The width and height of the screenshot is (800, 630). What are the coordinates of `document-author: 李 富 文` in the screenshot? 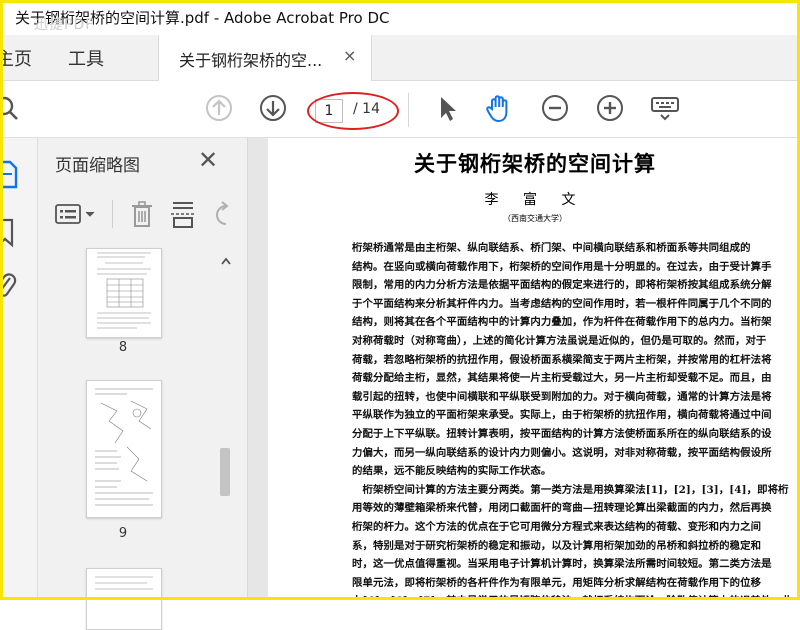 It's located at (535, 200).